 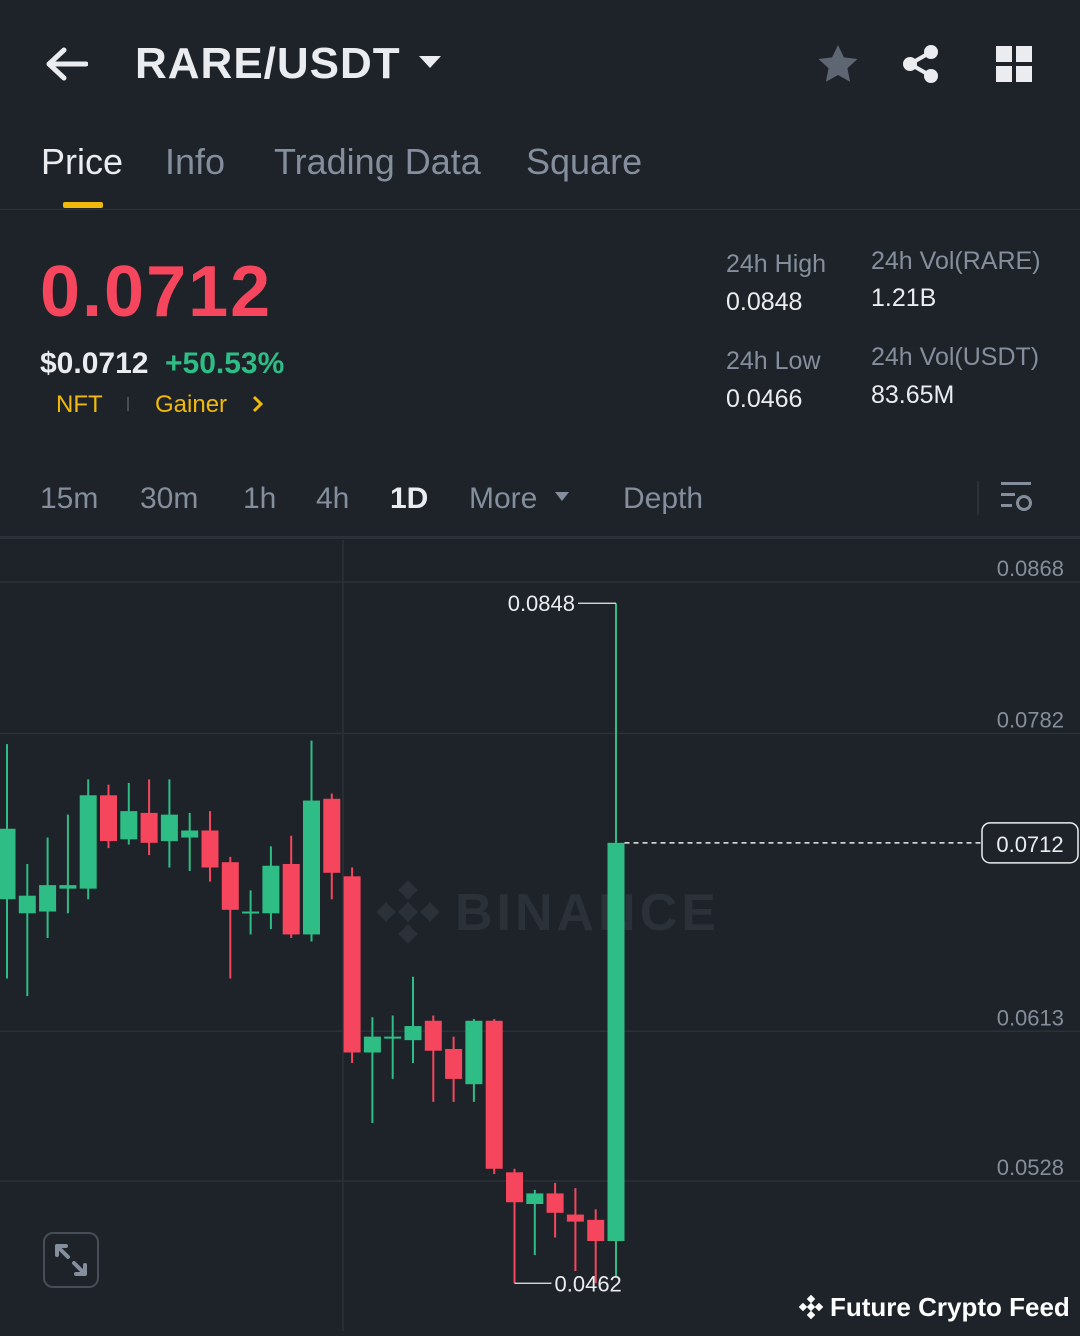 What do you see at coordinates (956, 261) in the screenshot?
I see `vol-base-label: 24h Vol(RARE)` at bounding box center [956, 261].